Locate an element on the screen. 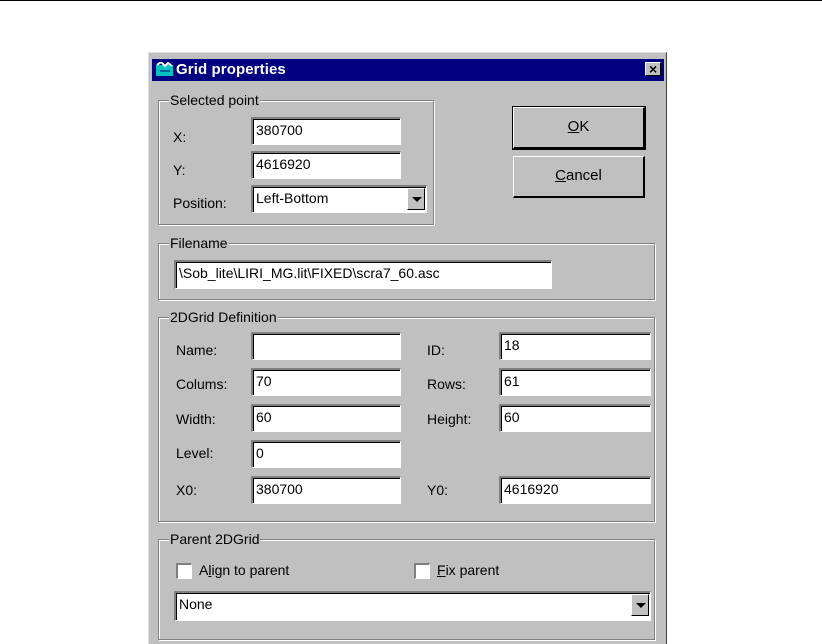  height-input: 60 is located at coordinates (575, 418).